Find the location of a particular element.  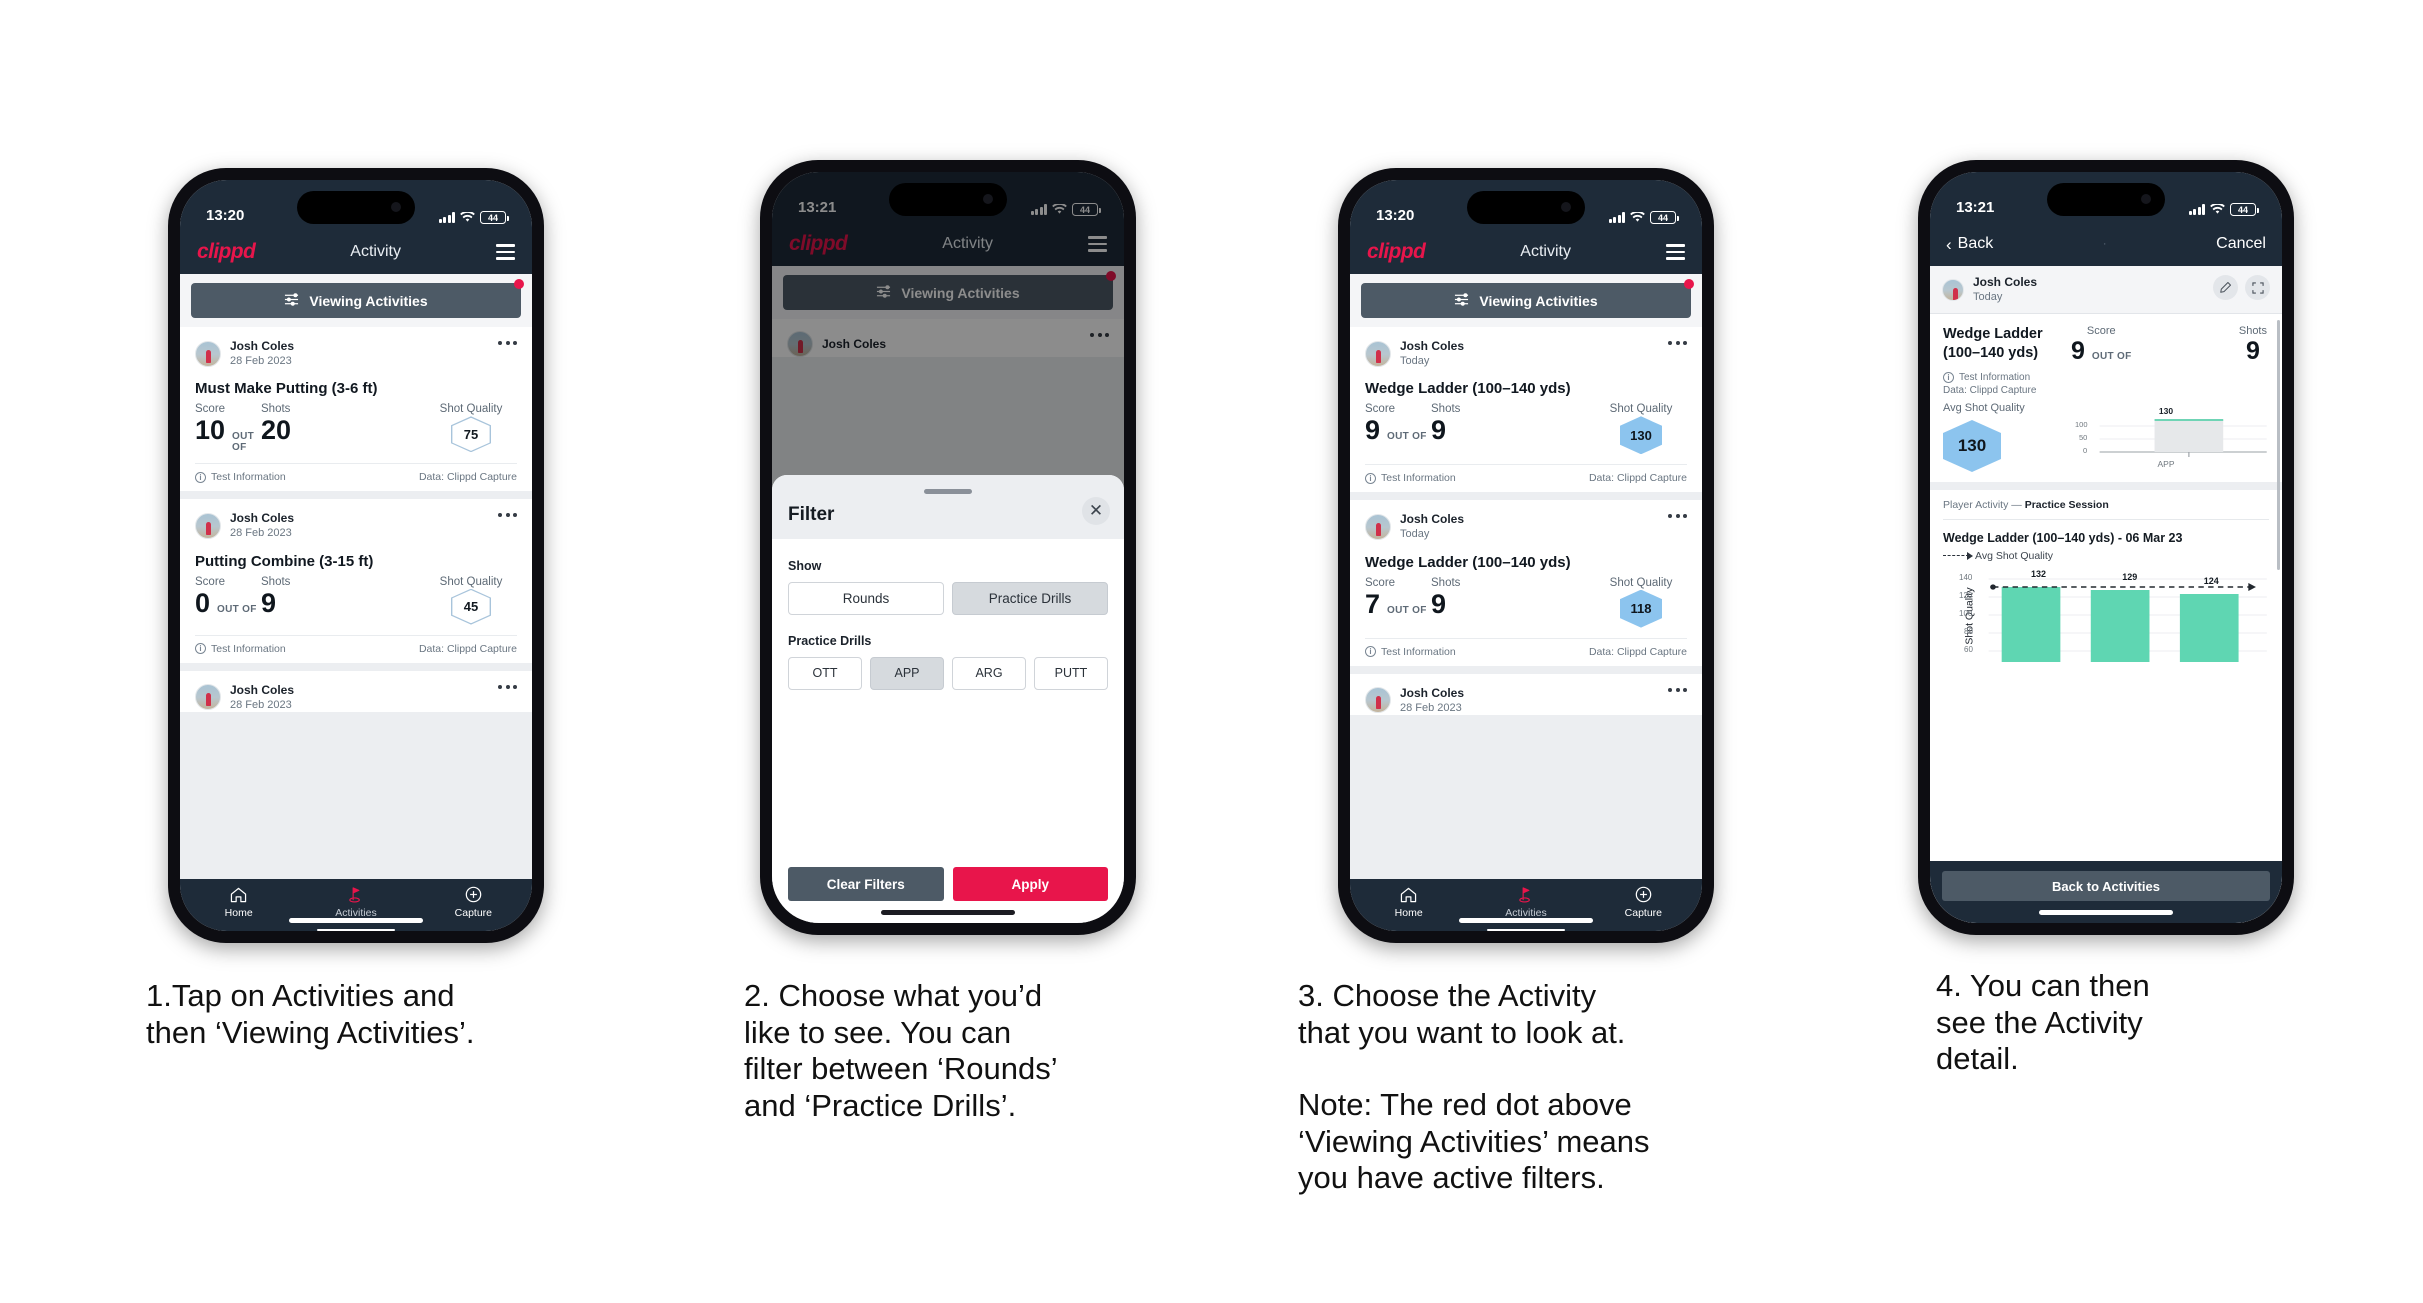

clippd-logo: clippd is located at coordinates (1396, 251).